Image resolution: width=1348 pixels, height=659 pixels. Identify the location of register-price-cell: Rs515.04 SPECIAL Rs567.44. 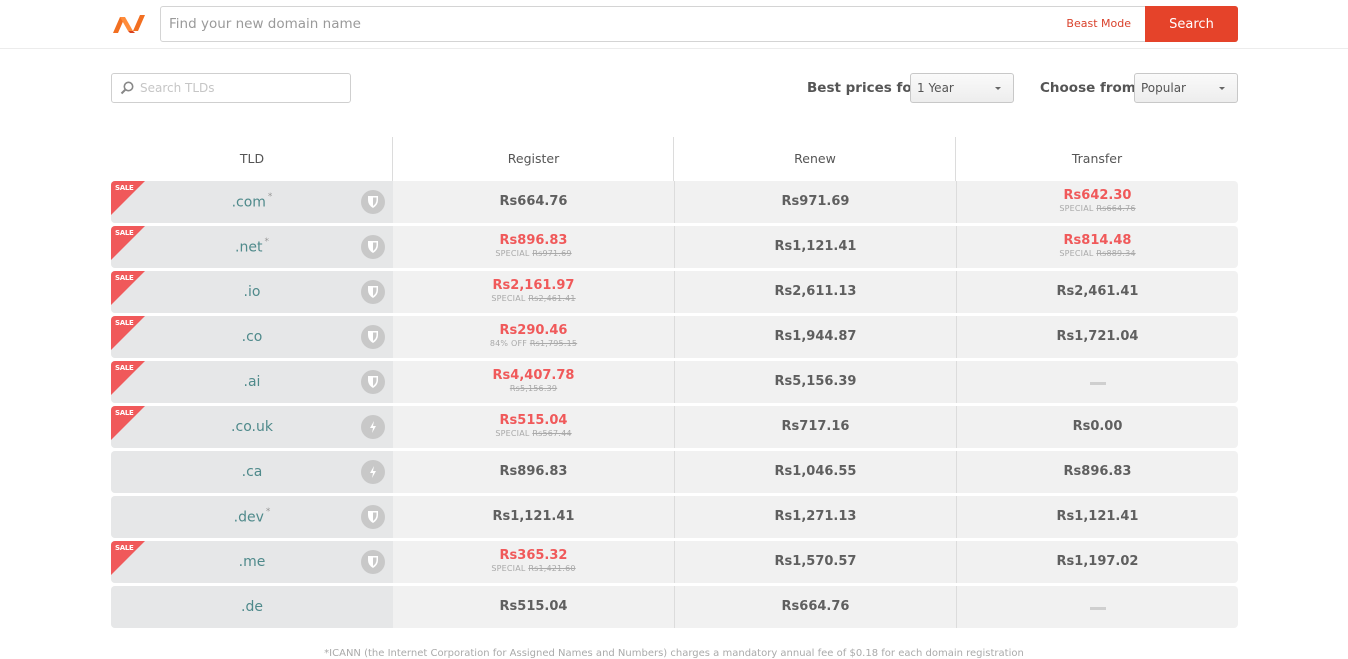
(533, 427).